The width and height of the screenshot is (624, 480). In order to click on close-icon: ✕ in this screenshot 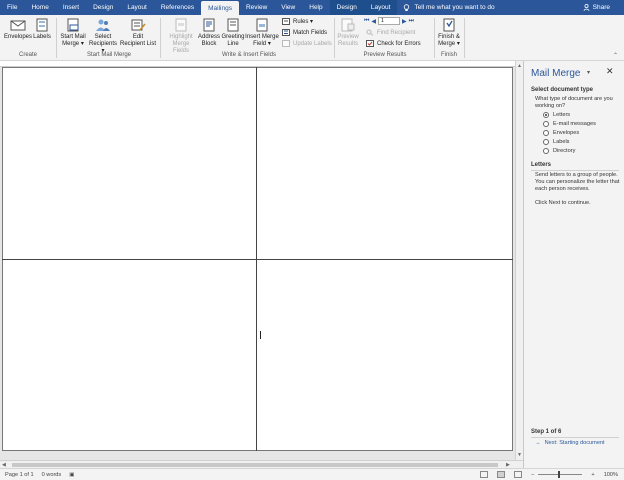, I will do `click(610, 71)`.